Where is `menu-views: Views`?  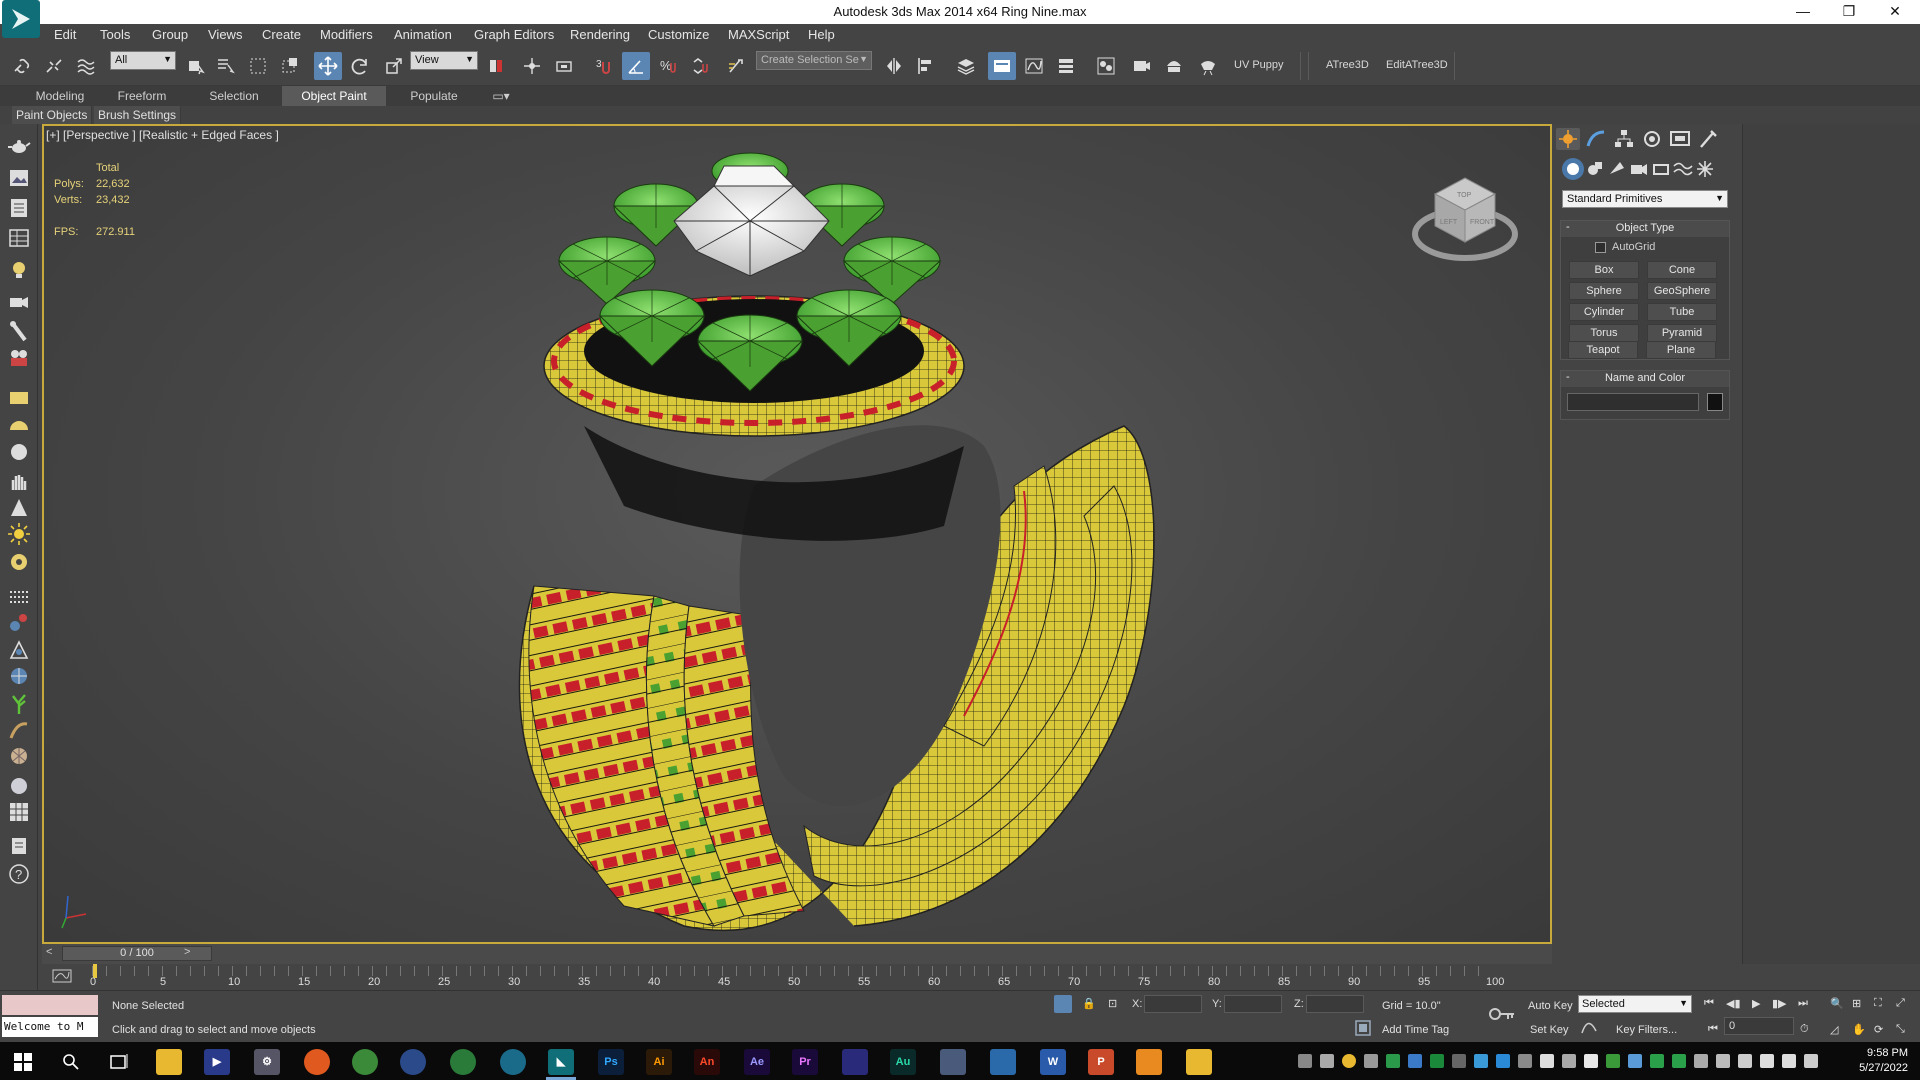
menu-views: Views is located at coordinates (225, 34).